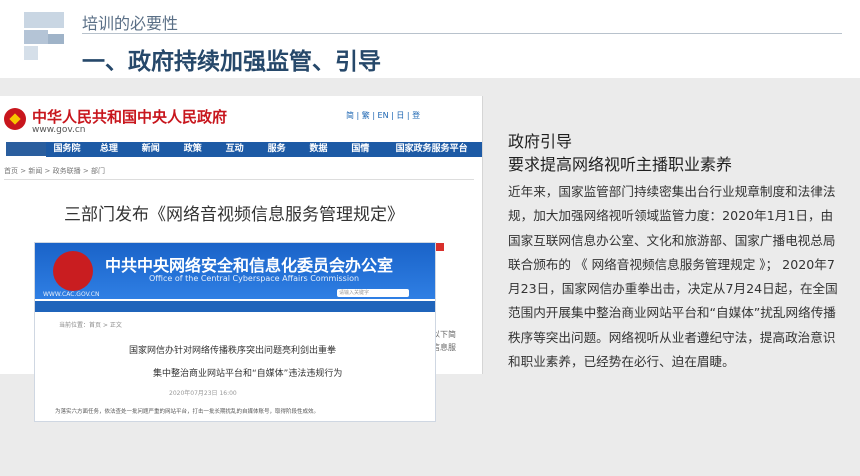 The height and width of the screenshot is (476, 860). What do you see at coordinates (248, 374) in the screenshot?
I see `cac-subheadline: 集中整治商业网站平台和“自媒体”违法违规行为` at bounding box center [248, 374].